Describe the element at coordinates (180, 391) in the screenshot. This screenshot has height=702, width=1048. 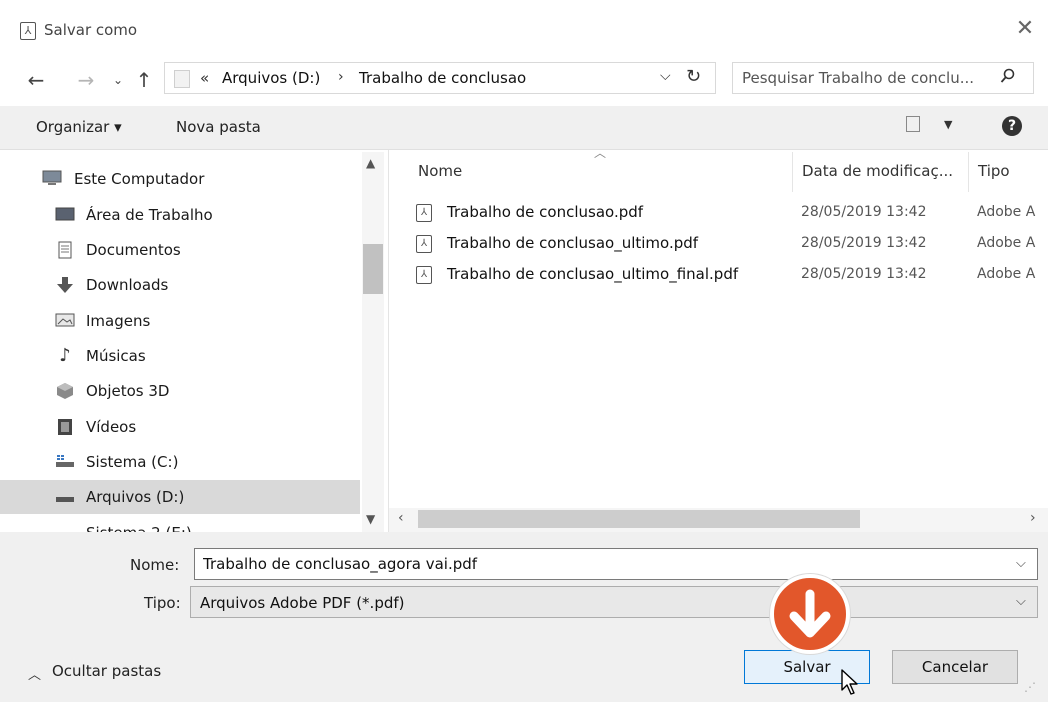
I see `sidebar-item-objetos-3d: Objetos 3D` at that location.